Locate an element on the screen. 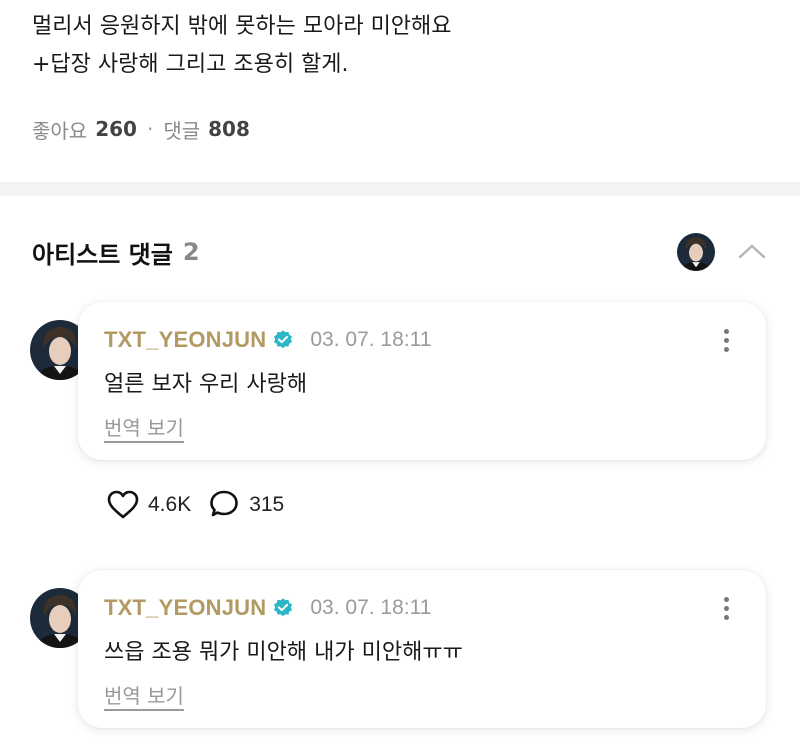 The image size is (800, 746). like-button: 4.6K is located at coordinates (148, 505).